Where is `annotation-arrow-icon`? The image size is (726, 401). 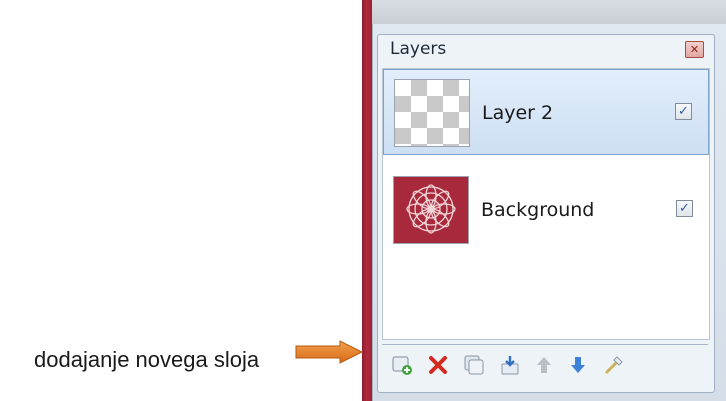
annotation-arrow-icon is located at coordinates (329, 352).